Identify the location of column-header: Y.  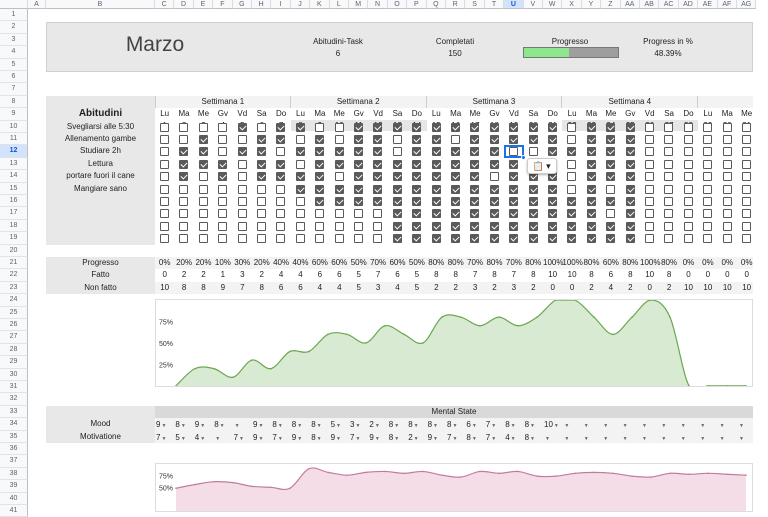
(591, 4).